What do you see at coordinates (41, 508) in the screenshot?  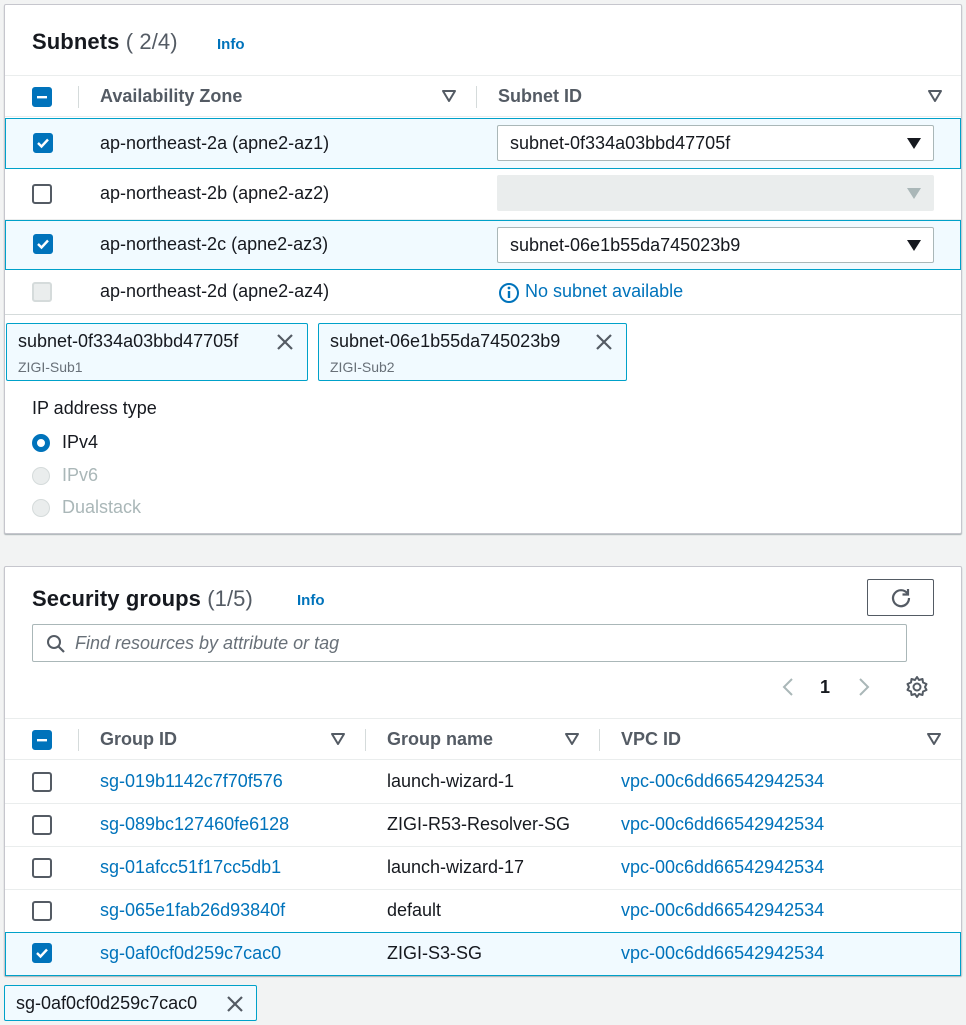 I see `radio-dualstack` at bounding box center [41, 508].